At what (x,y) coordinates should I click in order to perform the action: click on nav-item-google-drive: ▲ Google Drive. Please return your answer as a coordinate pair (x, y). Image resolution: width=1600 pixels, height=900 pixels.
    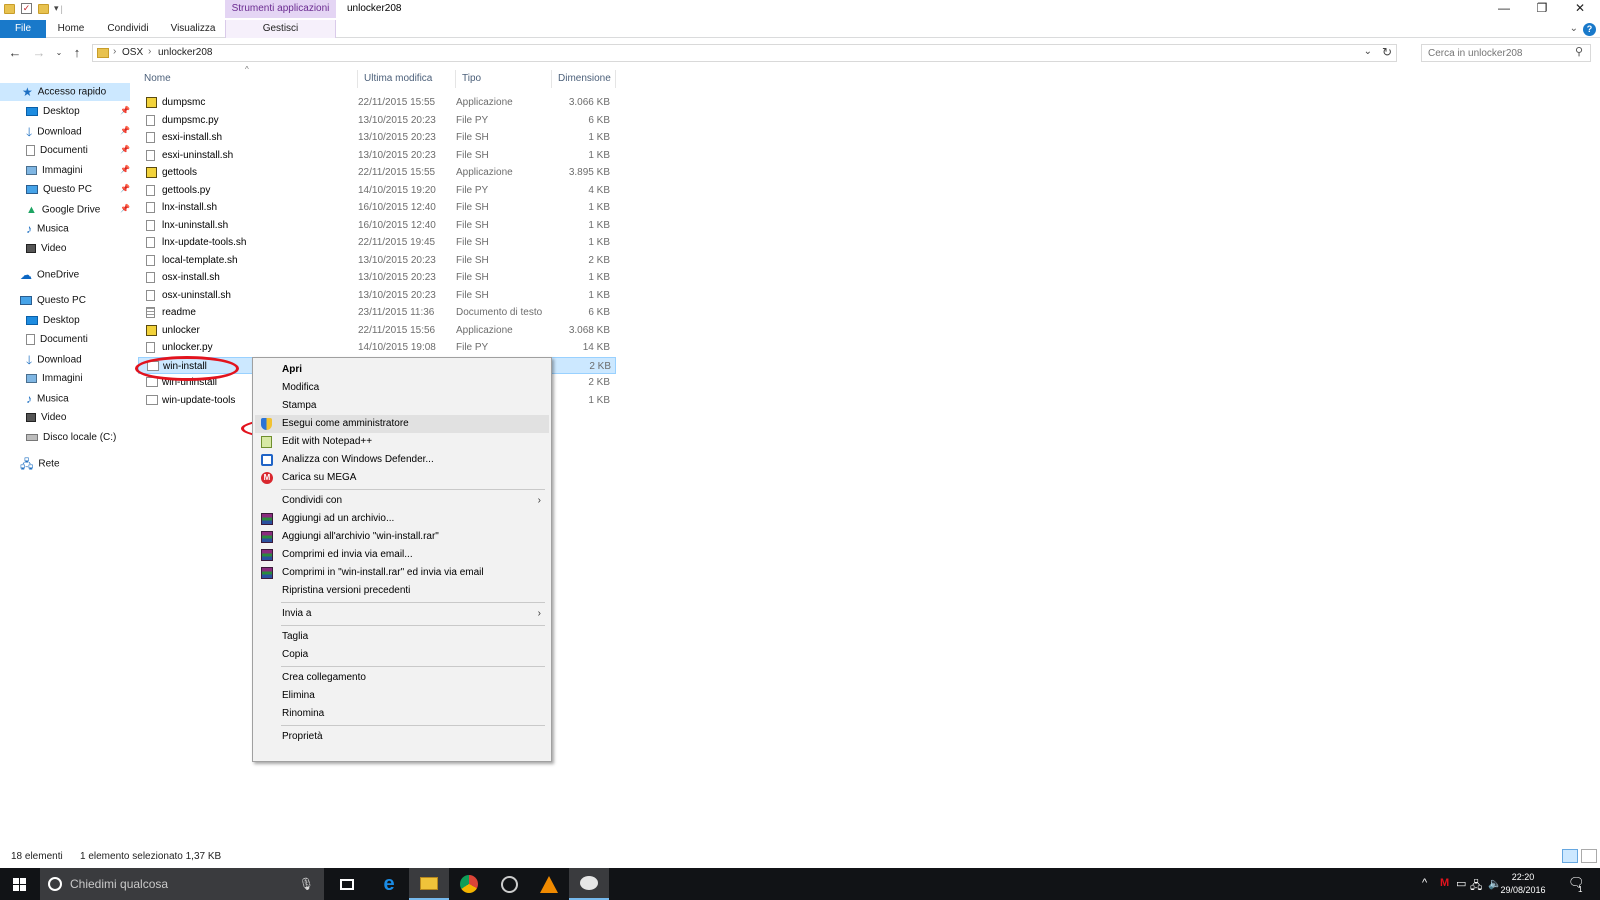
    Looking at the image, I should click on (63, 210).